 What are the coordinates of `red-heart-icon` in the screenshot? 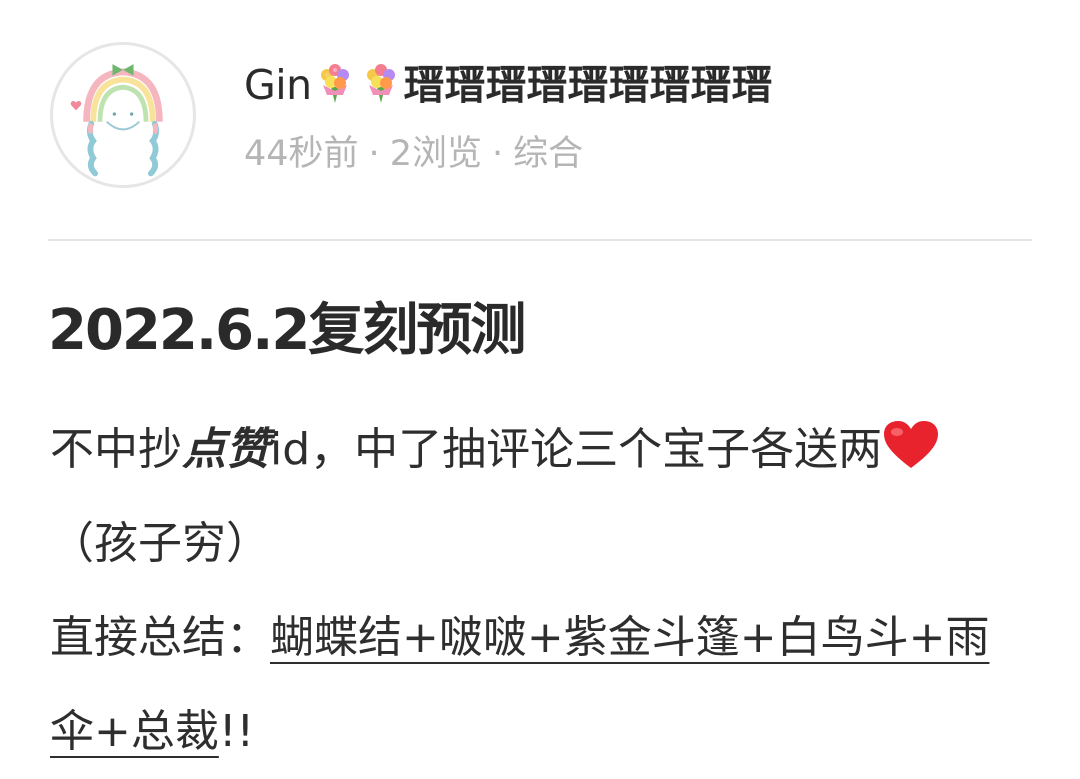 It's located at (911, 444).